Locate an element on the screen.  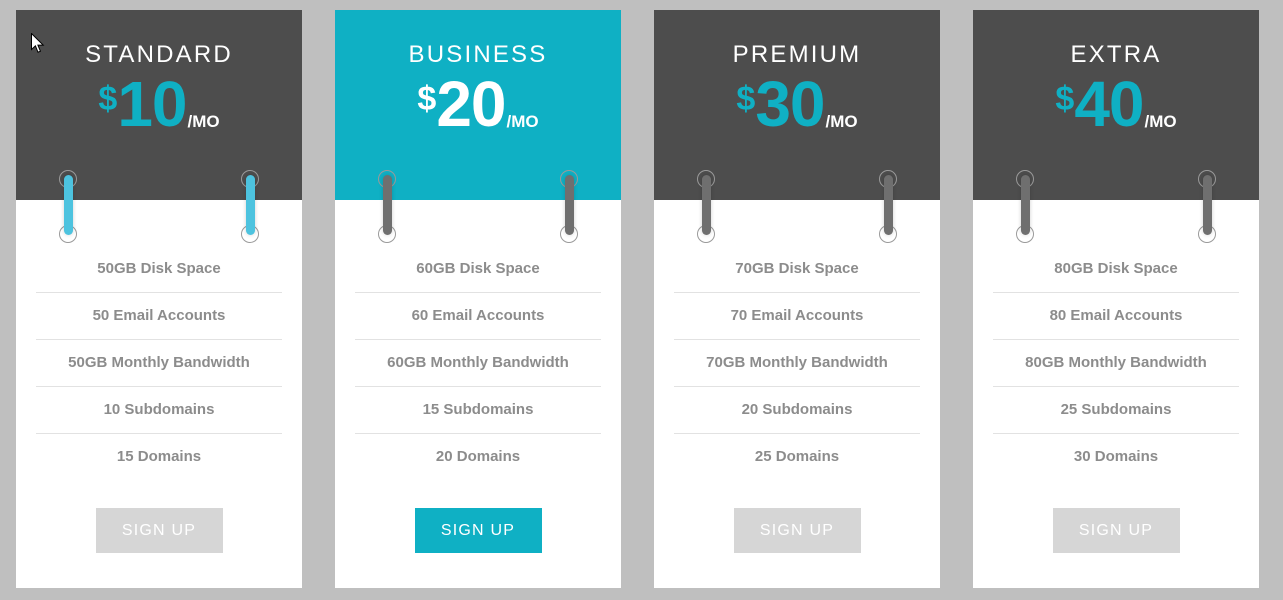
plan-header: PREMIUM $30/MO is located at coordinates (797, 105).